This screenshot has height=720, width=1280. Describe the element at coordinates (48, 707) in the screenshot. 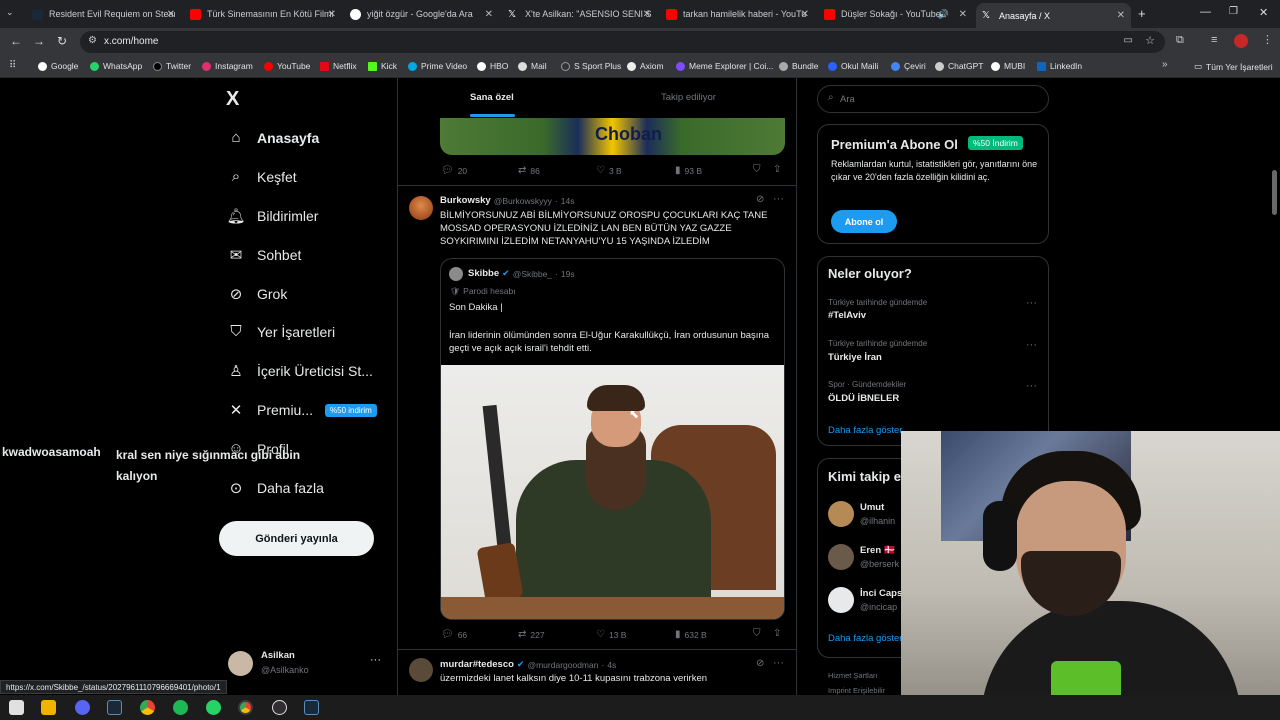

I see `file-explorer-icon` at that location.